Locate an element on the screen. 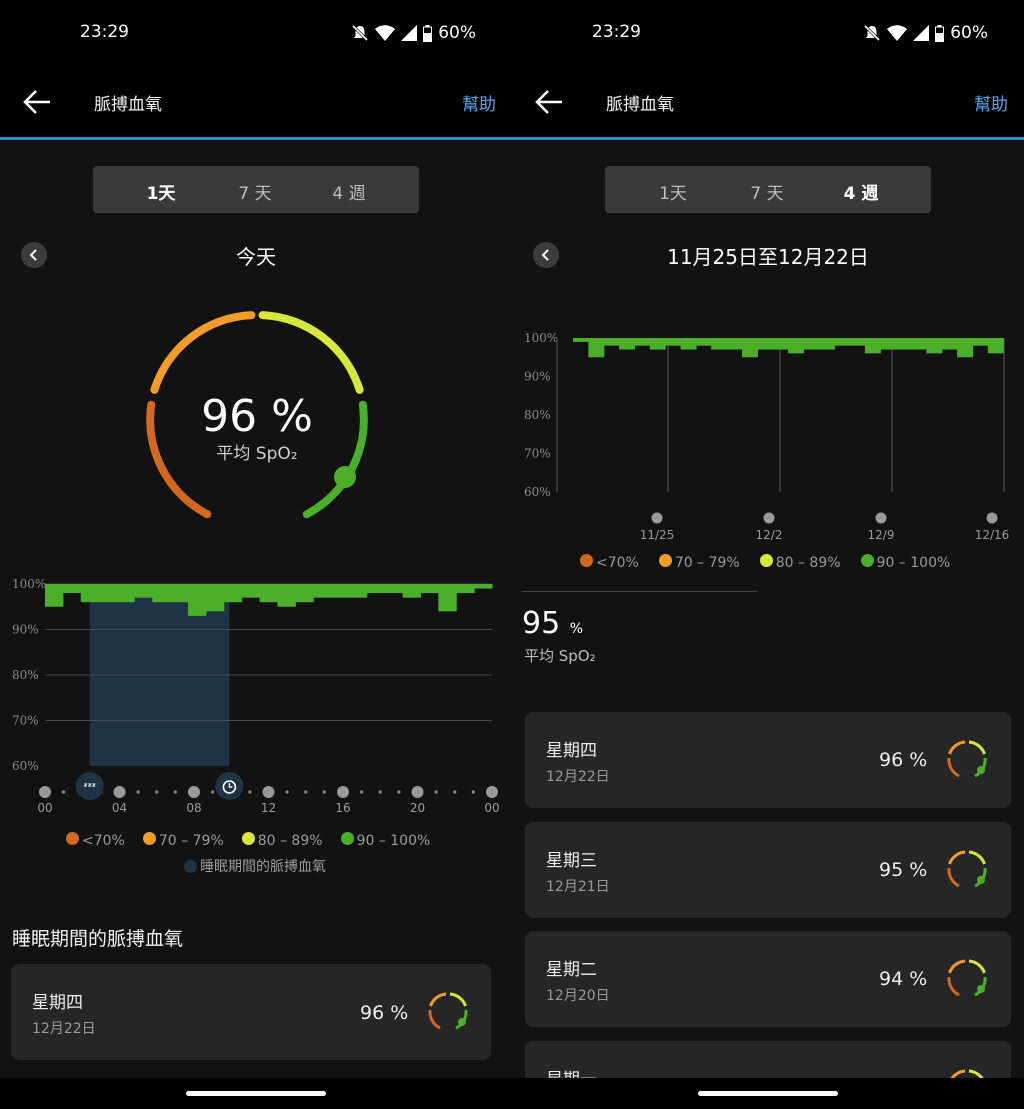  card-value: 96 % is located at coordinates (903, 760).